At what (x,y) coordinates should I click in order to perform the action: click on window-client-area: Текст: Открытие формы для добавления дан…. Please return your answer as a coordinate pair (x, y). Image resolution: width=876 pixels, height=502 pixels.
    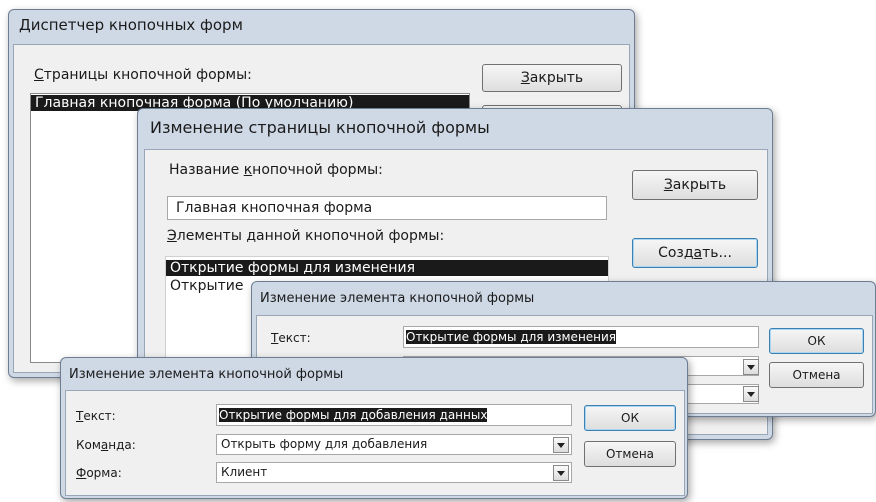
    Looking at the image, I should click on (375, 443).